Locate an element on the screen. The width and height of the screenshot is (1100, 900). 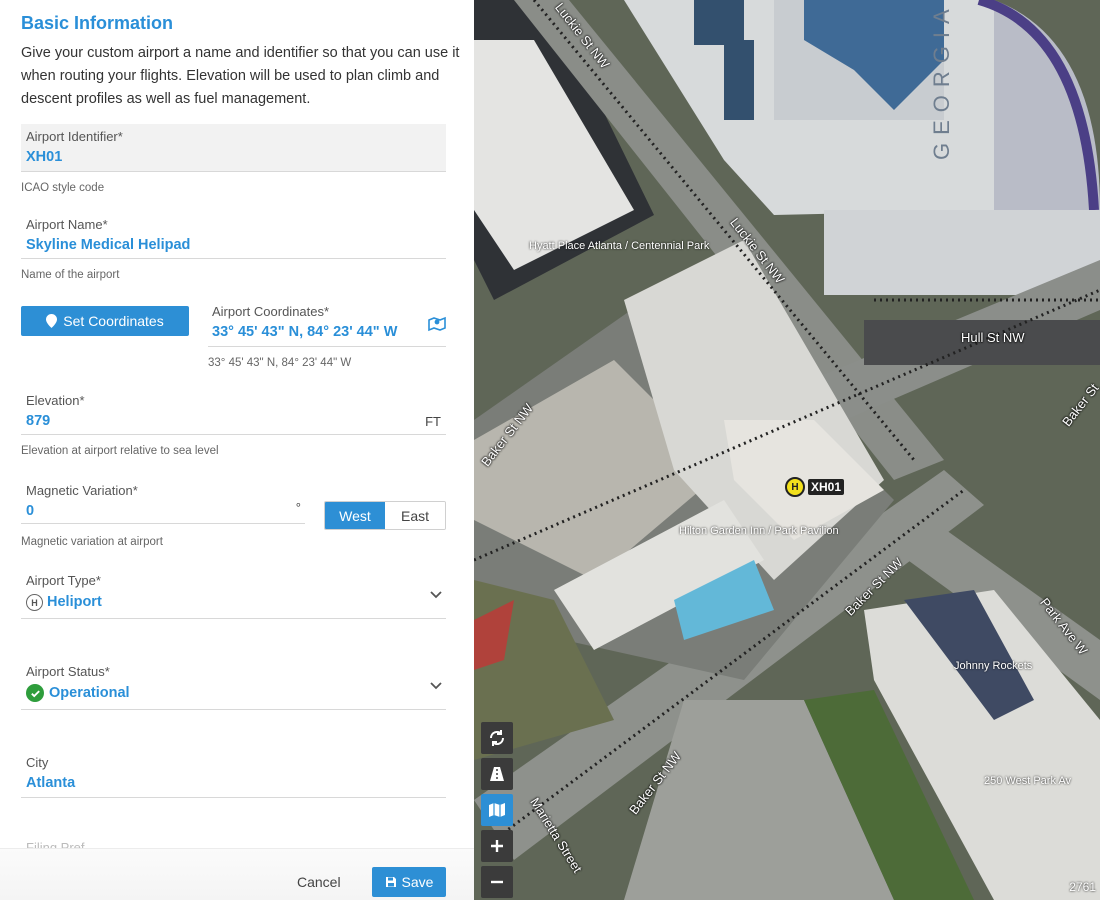
airport-status-label: Airport Status* is located at coordinates (68, 671).